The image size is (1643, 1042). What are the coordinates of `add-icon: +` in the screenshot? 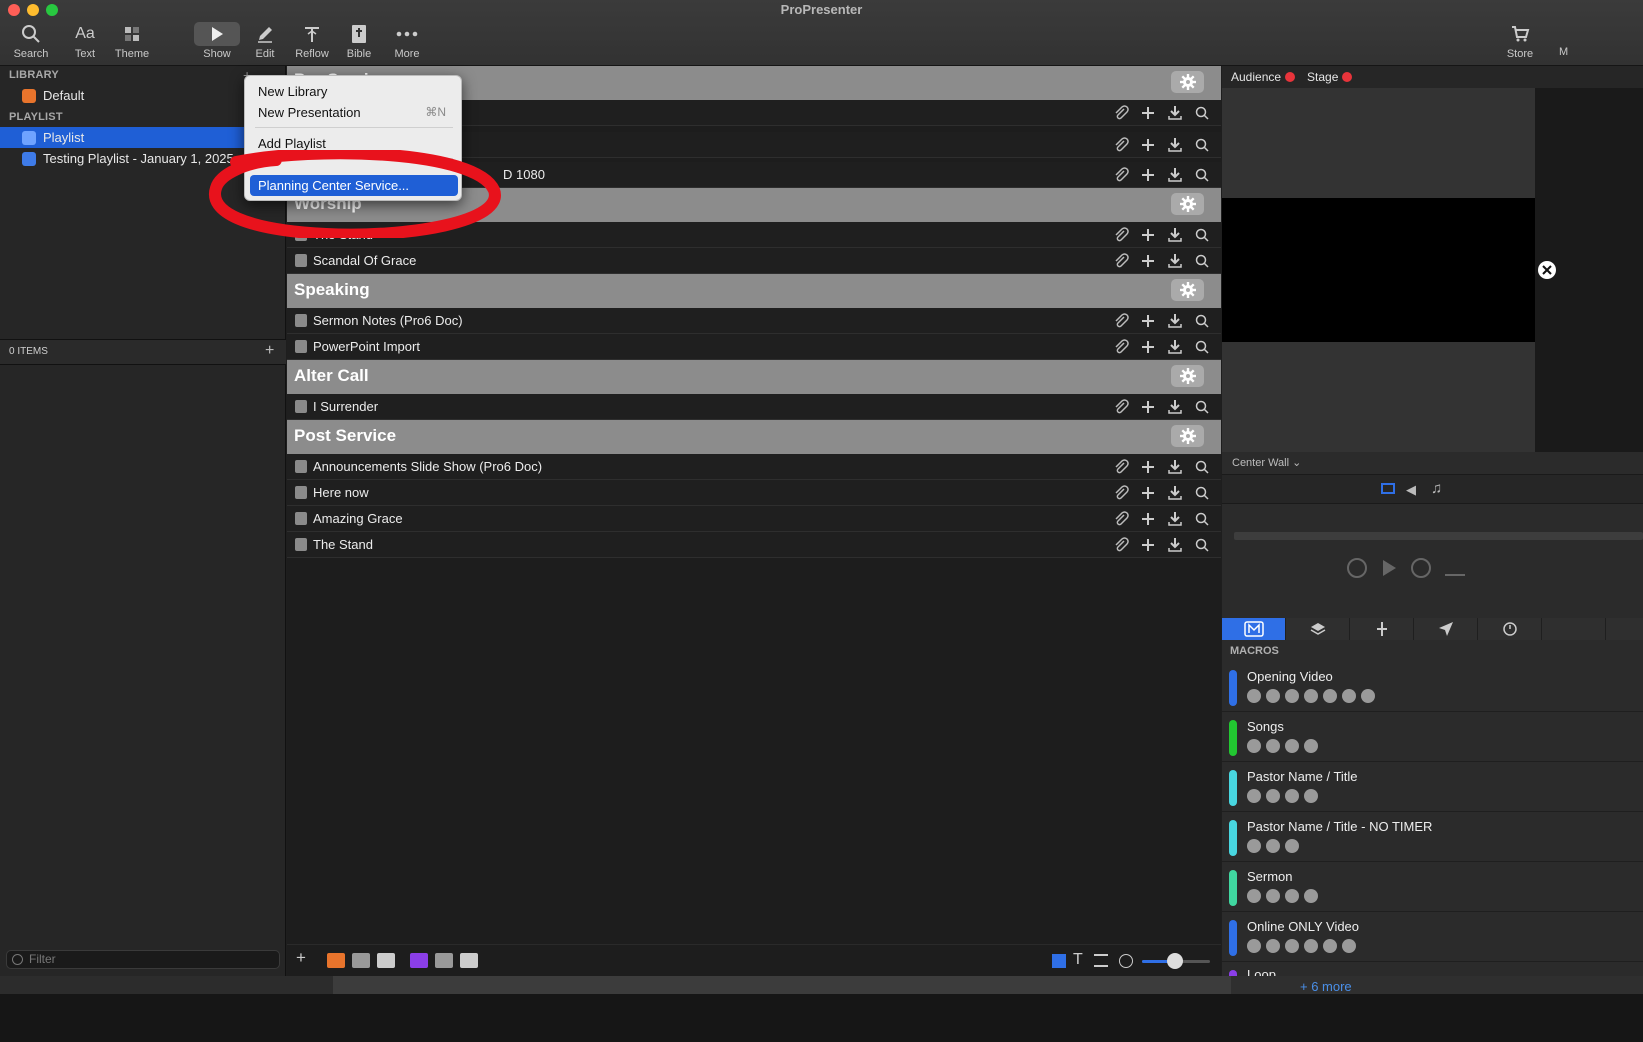 It's located at (301, 958).